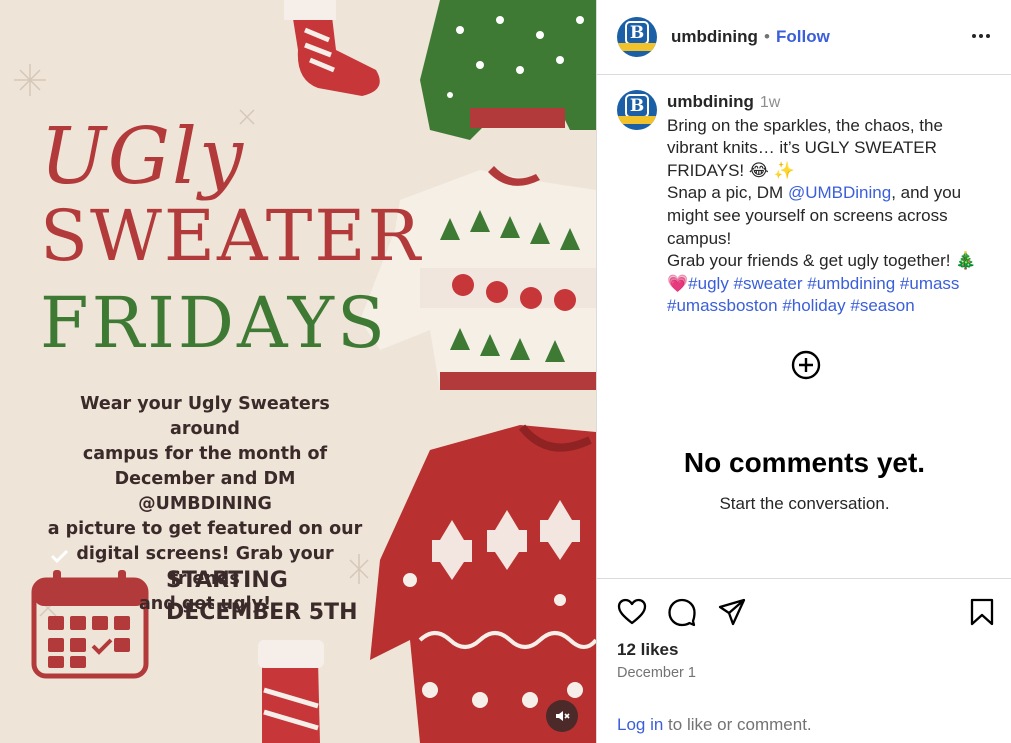 The width and height of the screenshot is (1011, 743). What do you see at coordinates (882, 305) in the screenshot?
I see `hashtag-link: #season` at bounding box center [882, 305].